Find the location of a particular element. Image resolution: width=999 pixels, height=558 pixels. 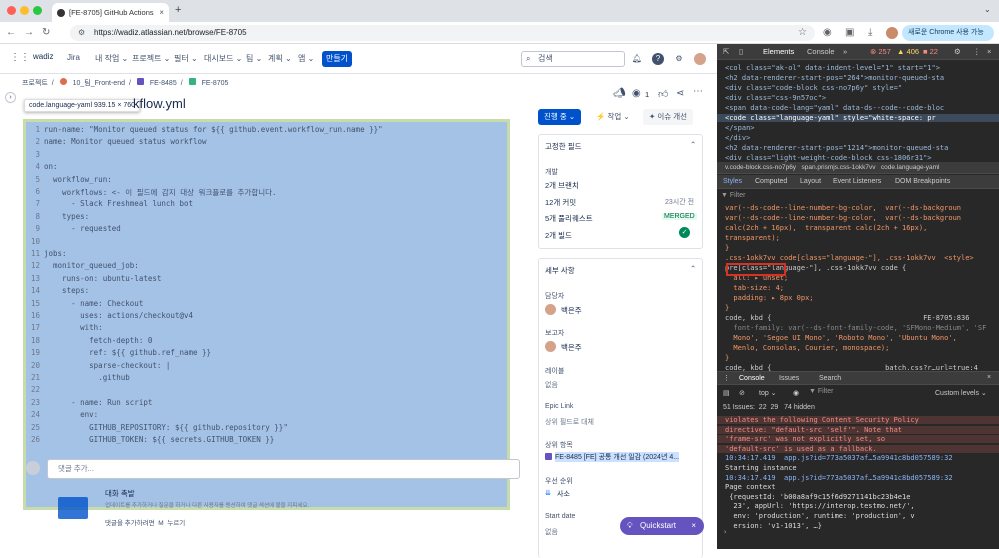

sidebar-expand-button: › is located at coordinates (10, 97).